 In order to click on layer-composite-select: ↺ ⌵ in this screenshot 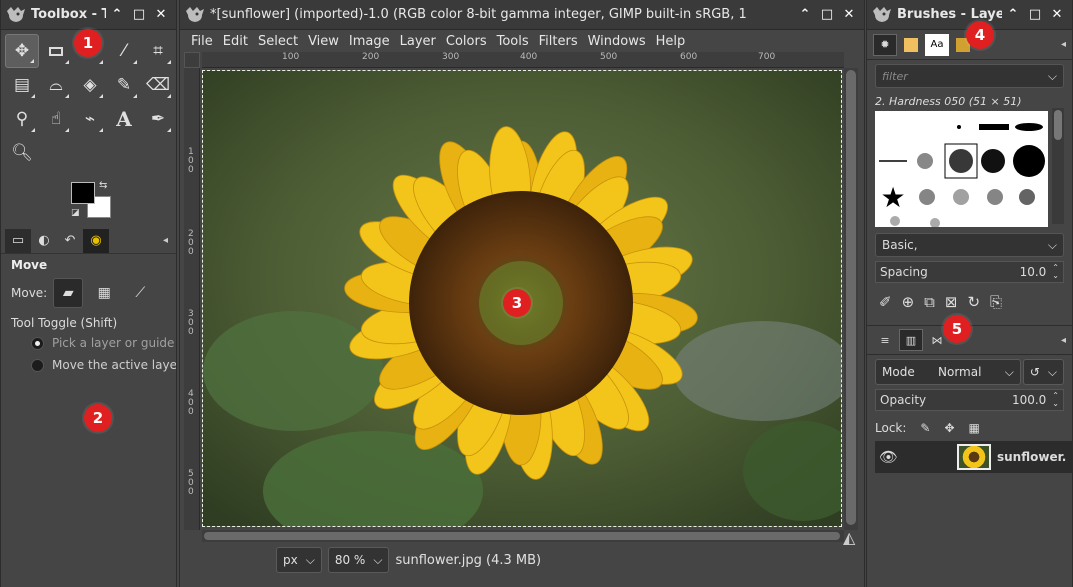, I will do `click(1043, 372)`.